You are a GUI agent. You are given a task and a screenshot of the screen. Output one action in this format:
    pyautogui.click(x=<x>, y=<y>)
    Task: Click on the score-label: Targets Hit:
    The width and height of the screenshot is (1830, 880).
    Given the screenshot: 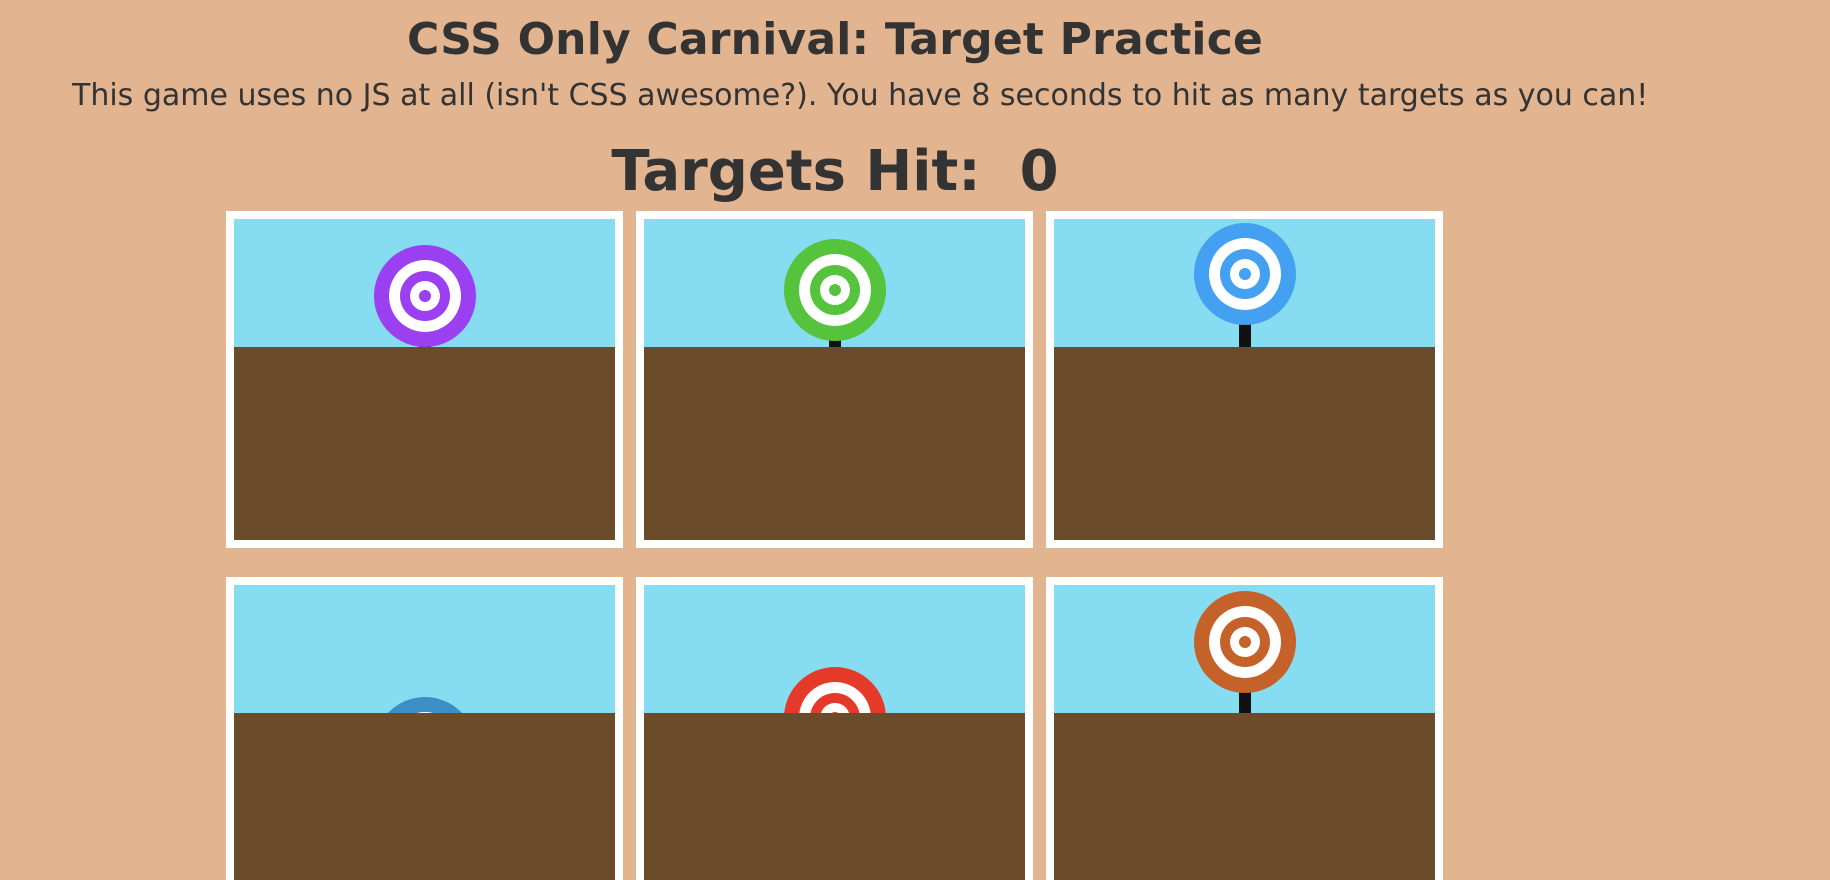 What is the action you would take?
    pyautogui.click(x=796, y=171)
    